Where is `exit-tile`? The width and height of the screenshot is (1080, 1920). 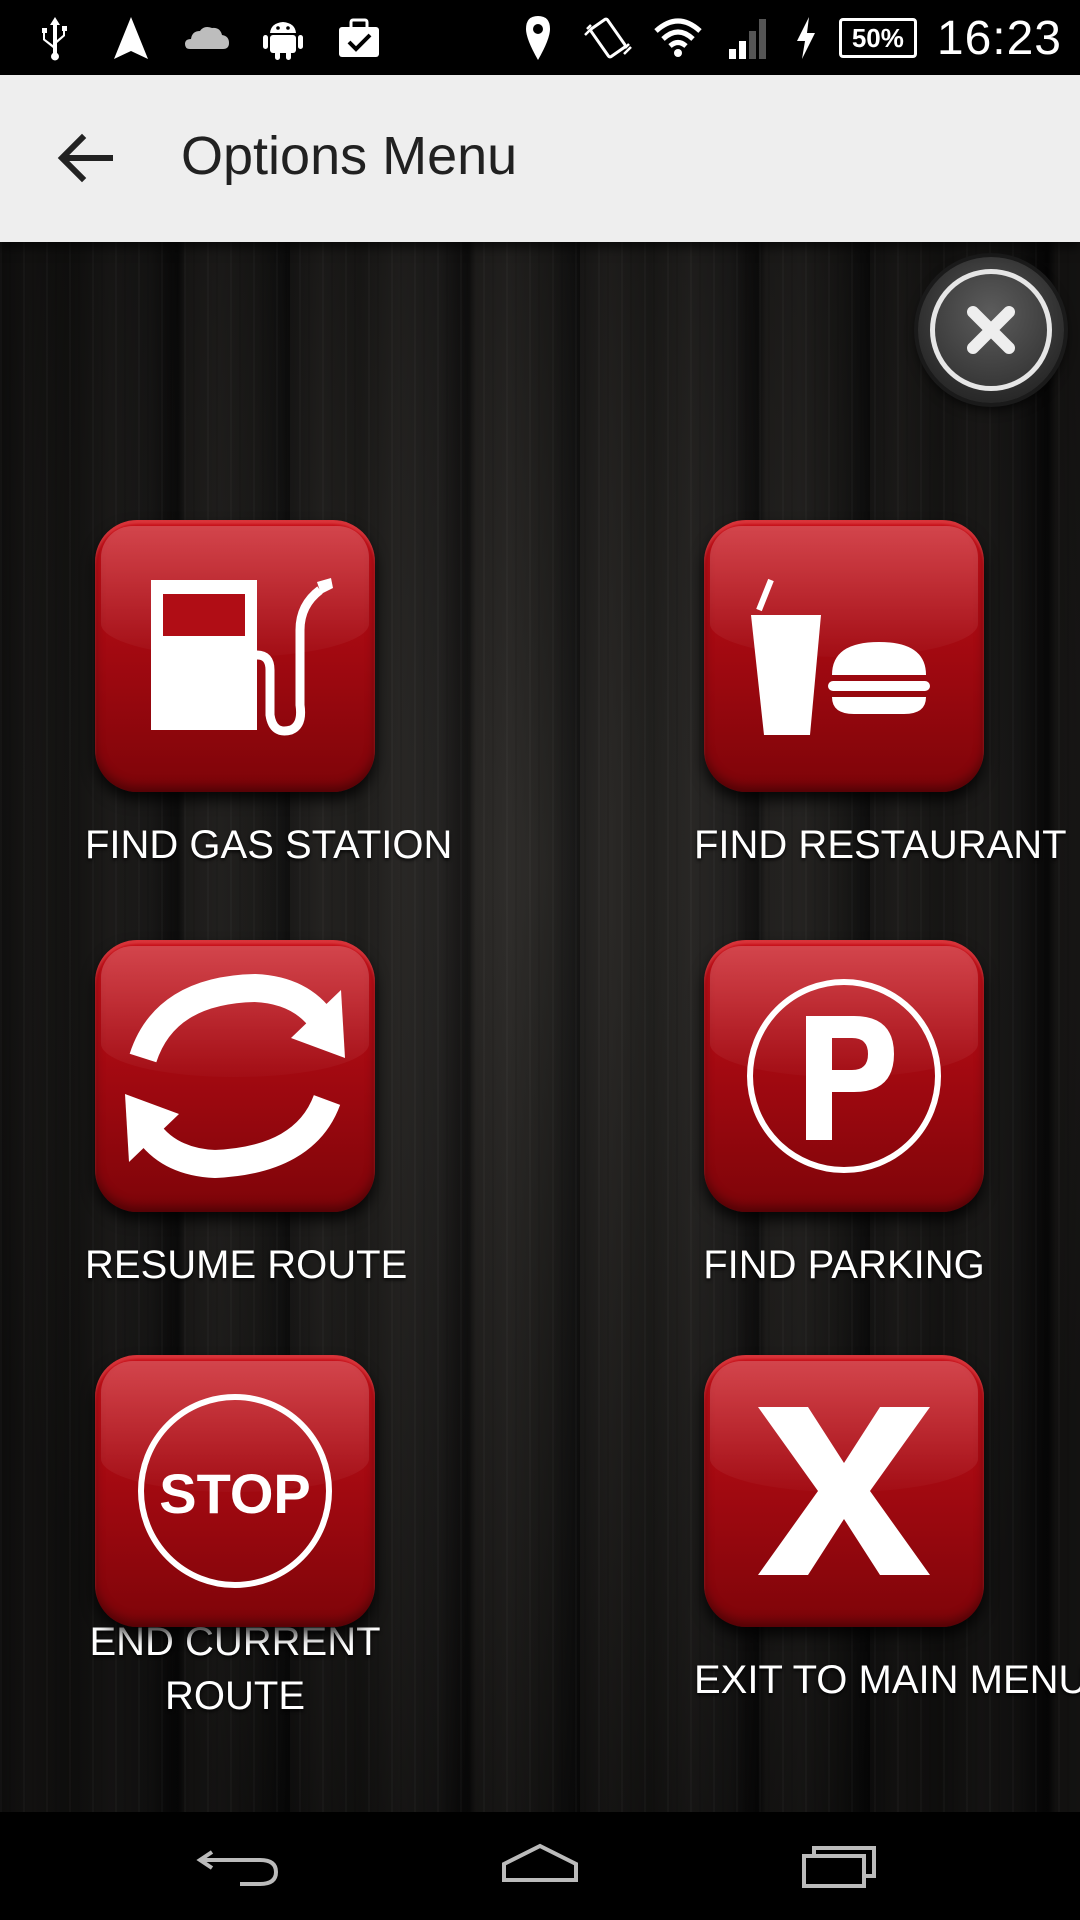 exit-tile is located at coordinates (844, 1491).